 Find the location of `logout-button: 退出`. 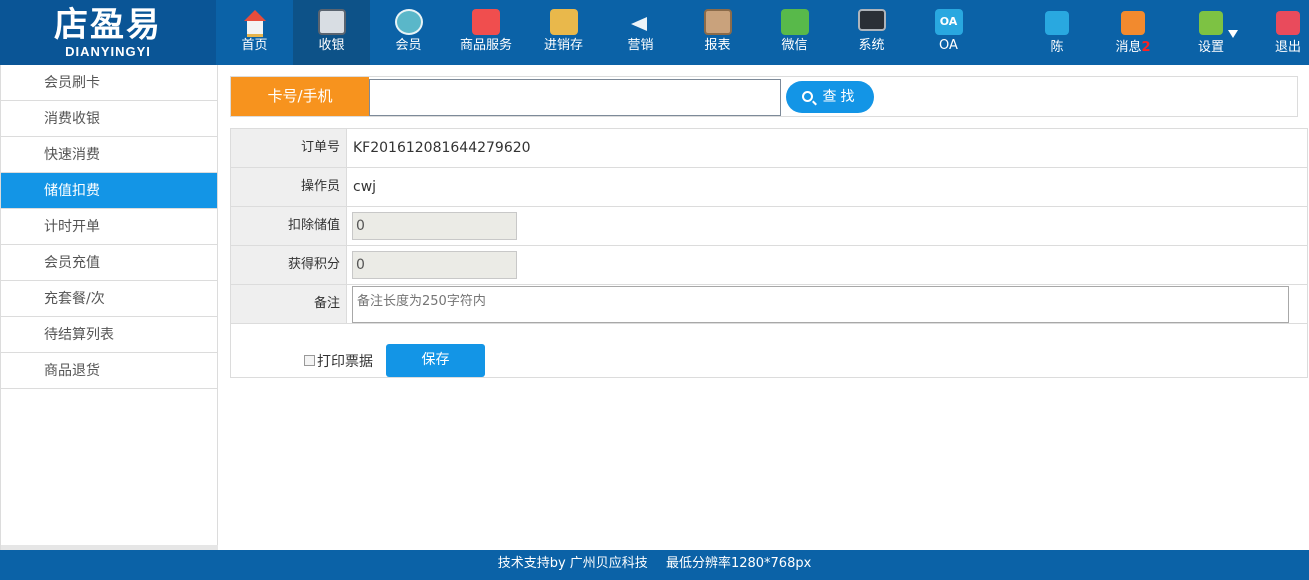

logout-button: 退出 is located at coordinates (1288, 32).